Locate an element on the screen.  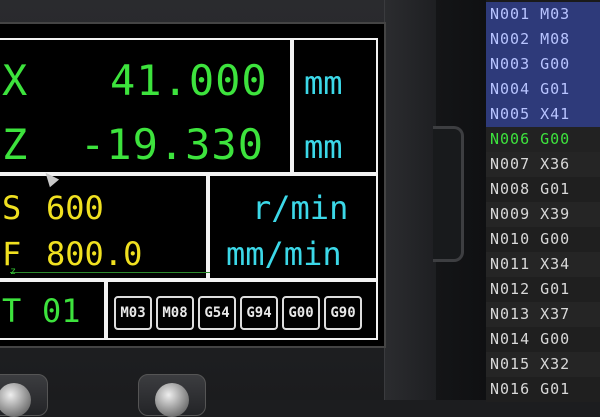
program-line: N003 G00 is located at coordinates (543, 64).